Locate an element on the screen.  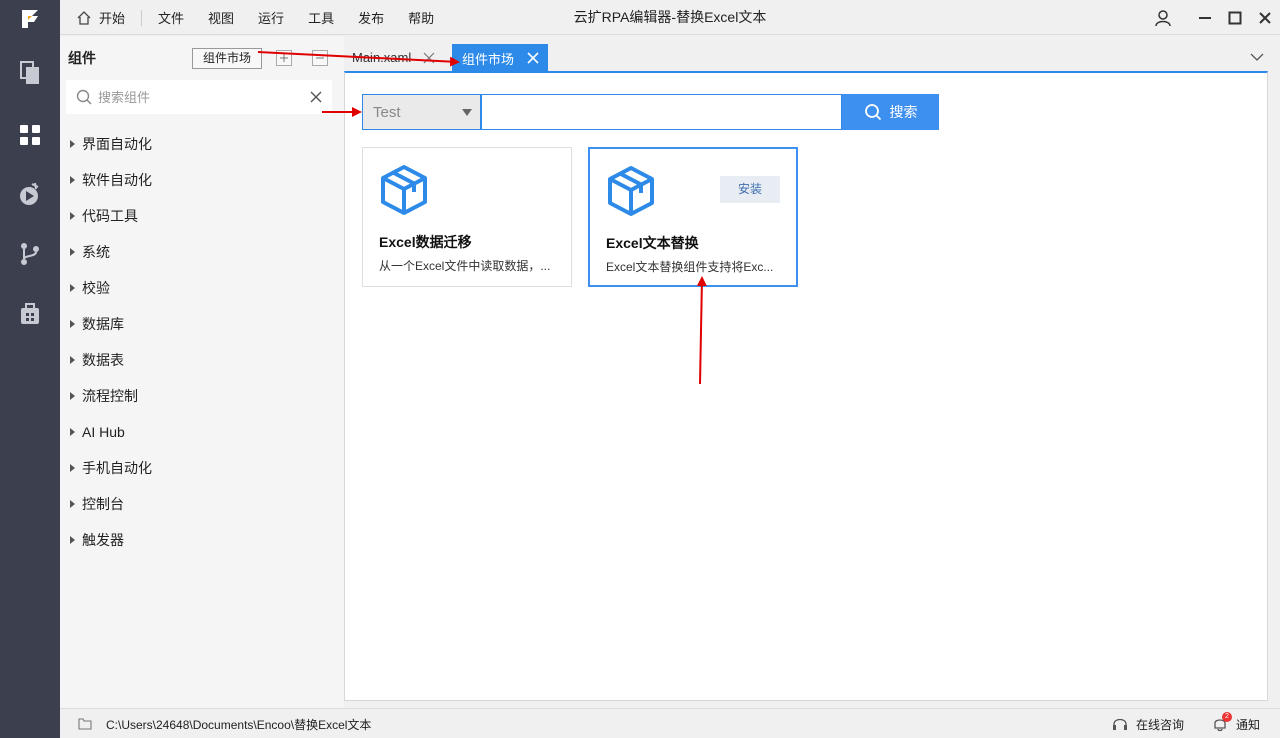
expand-all-icon is located at coordinates (284, 58).